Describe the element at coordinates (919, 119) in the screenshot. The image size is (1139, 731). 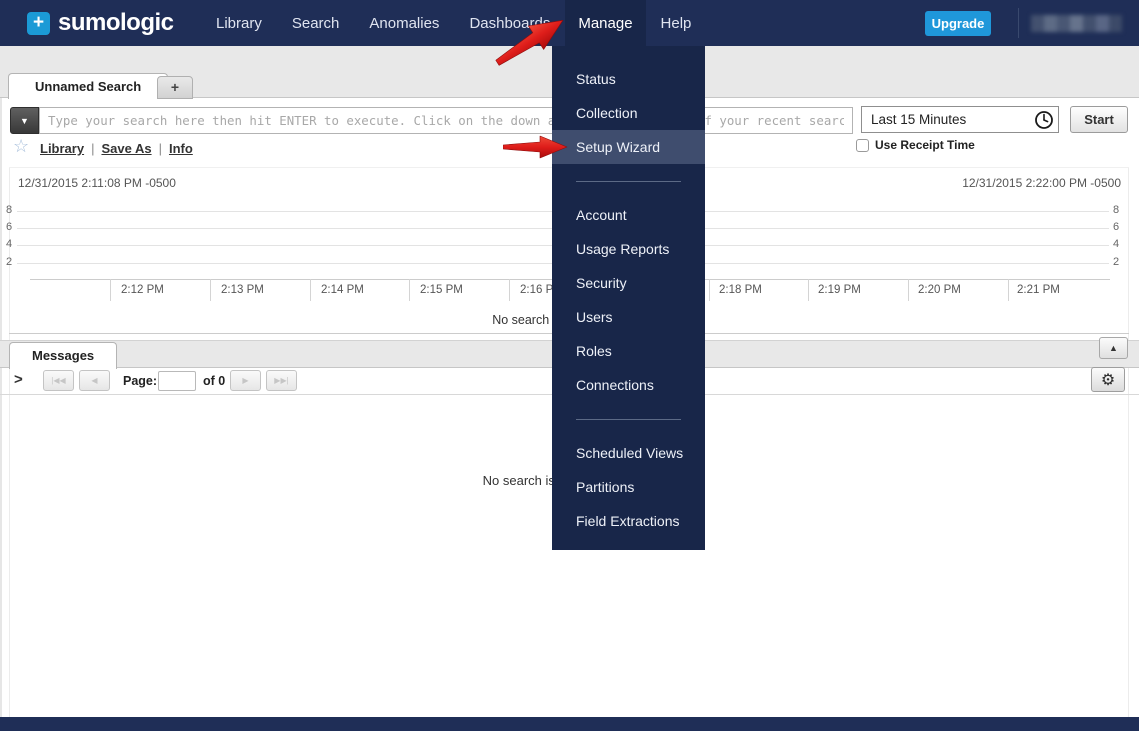
I see `time-range-value: Last 15 Minutes` at that location.